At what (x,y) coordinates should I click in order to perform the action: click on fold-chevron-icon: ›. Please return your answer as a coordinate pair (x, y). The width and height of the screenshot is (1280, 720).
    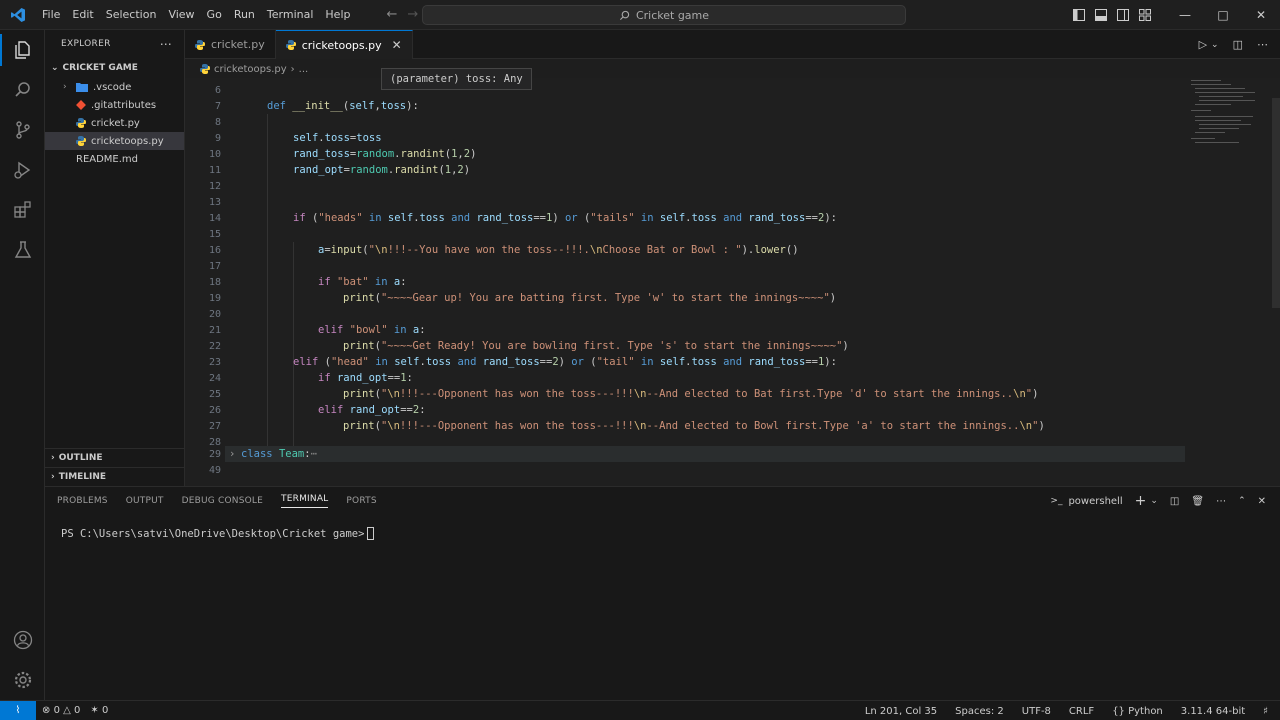
    Looking at the image, I should click on (232, 454).